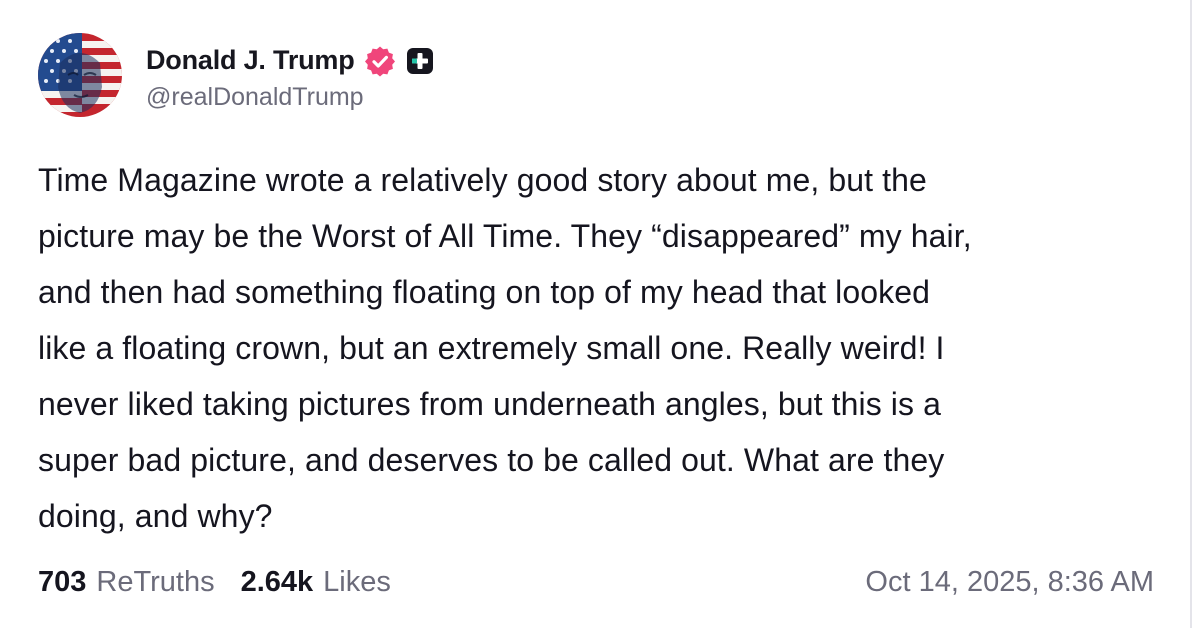 The height and width of the screenshot is (628, 1192). Describe the element at coordinates (62, 581) in the screenshot. I see `retruths-count: 703` at that location.